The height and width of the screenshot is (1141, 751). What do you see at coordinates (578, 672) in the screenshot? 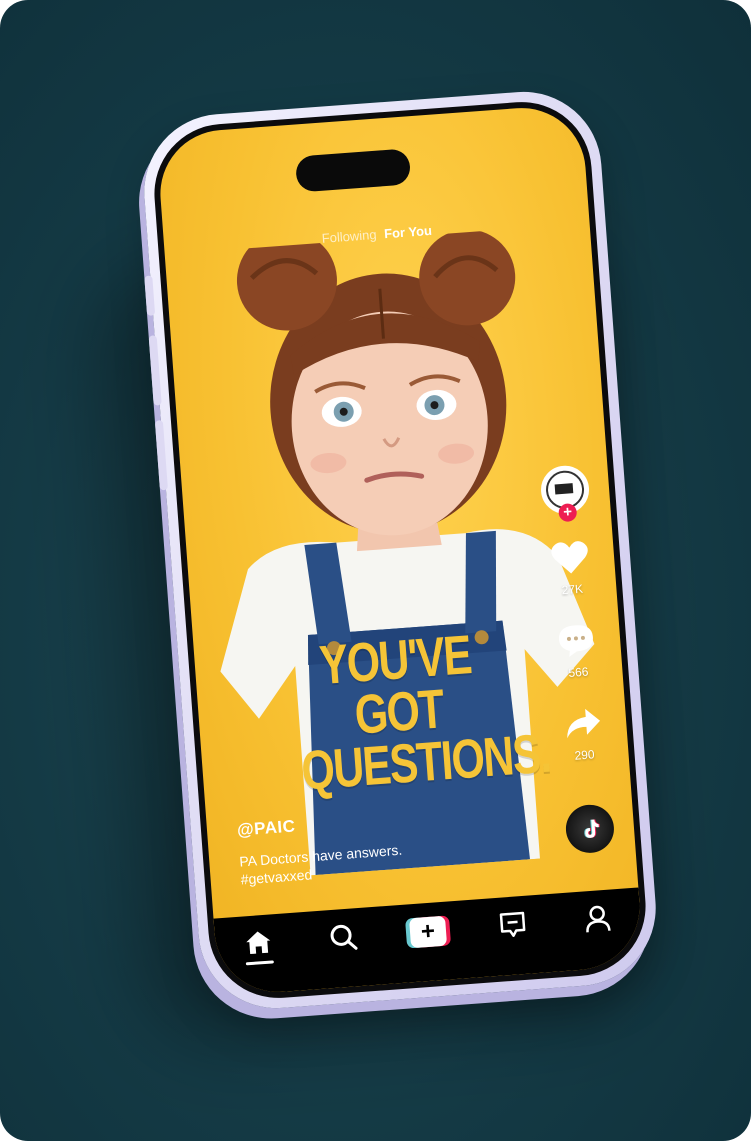
I see `comment-count: 566` at bounding box center [578, 672].